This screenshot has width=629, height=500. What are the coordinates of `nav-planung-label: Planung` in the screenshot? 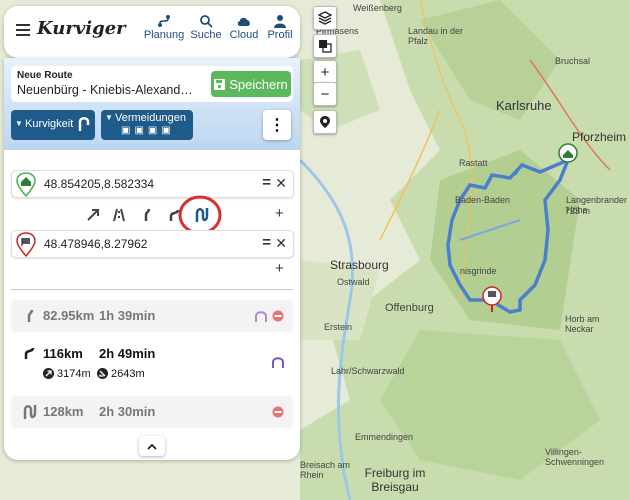 It's located at (164, 35).